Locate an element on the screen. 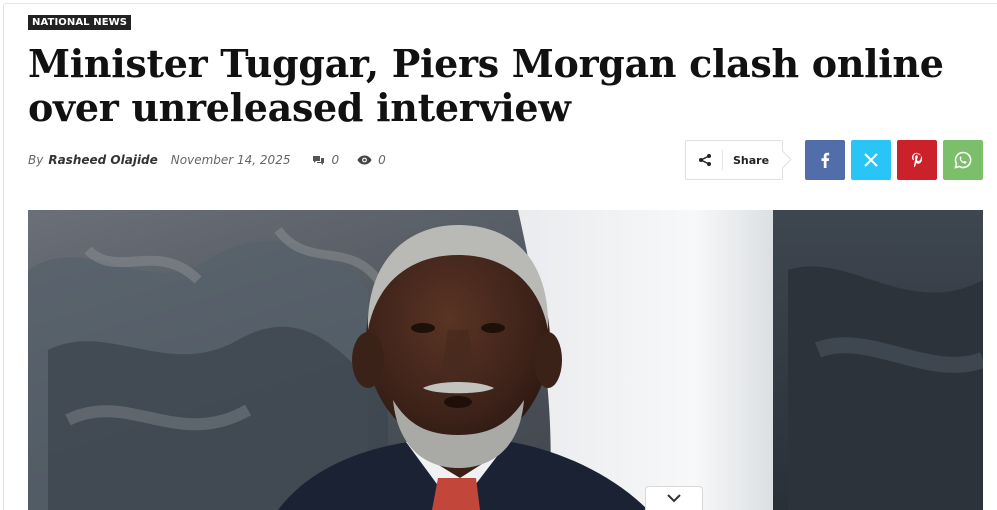 The height and width of the screenshot is (510, 997). whatsapp-share-button is located at coordinates (963, 160).